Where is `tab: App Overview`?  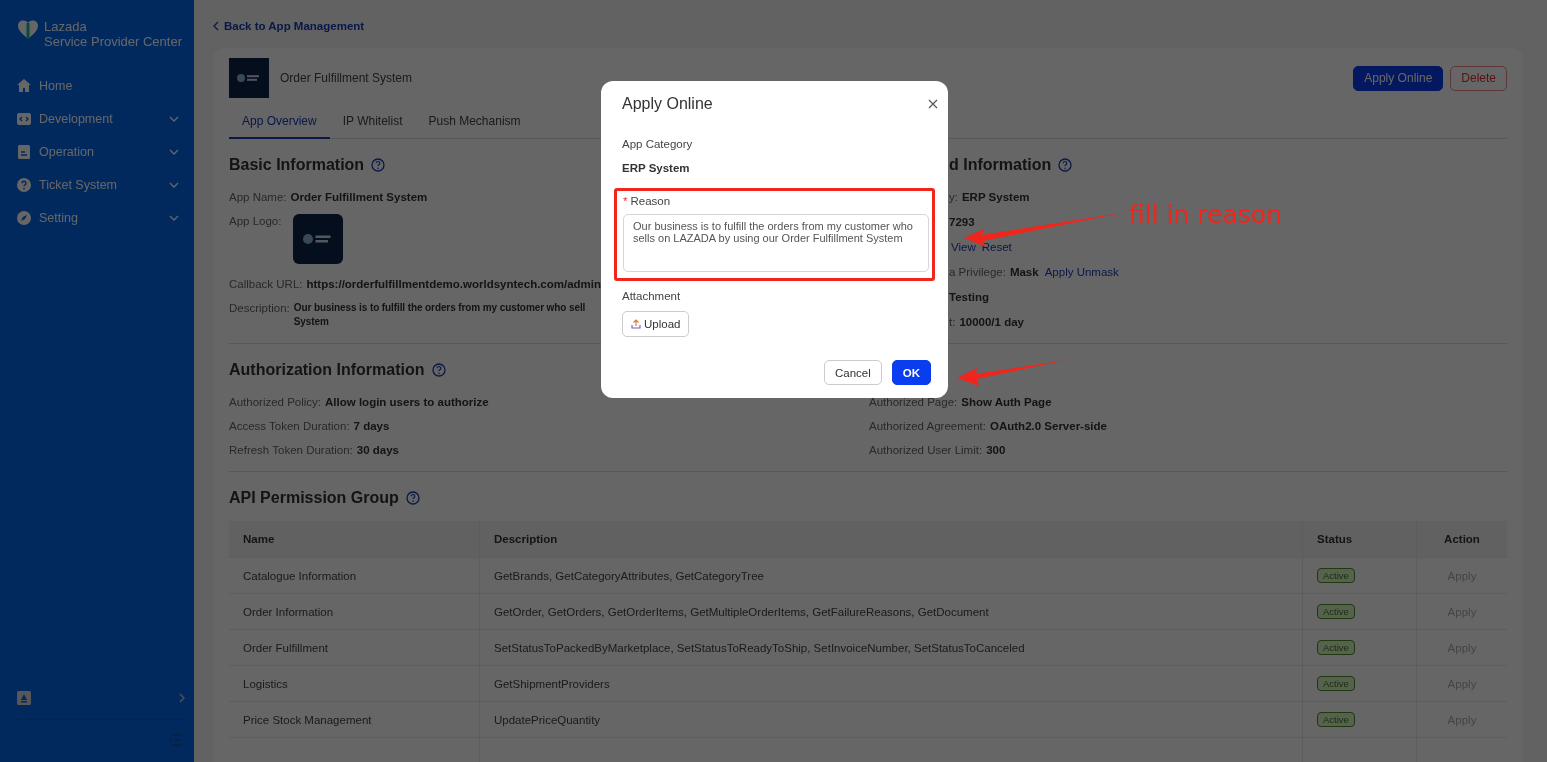 tab: App Overview is located at coordinates (279, 124).